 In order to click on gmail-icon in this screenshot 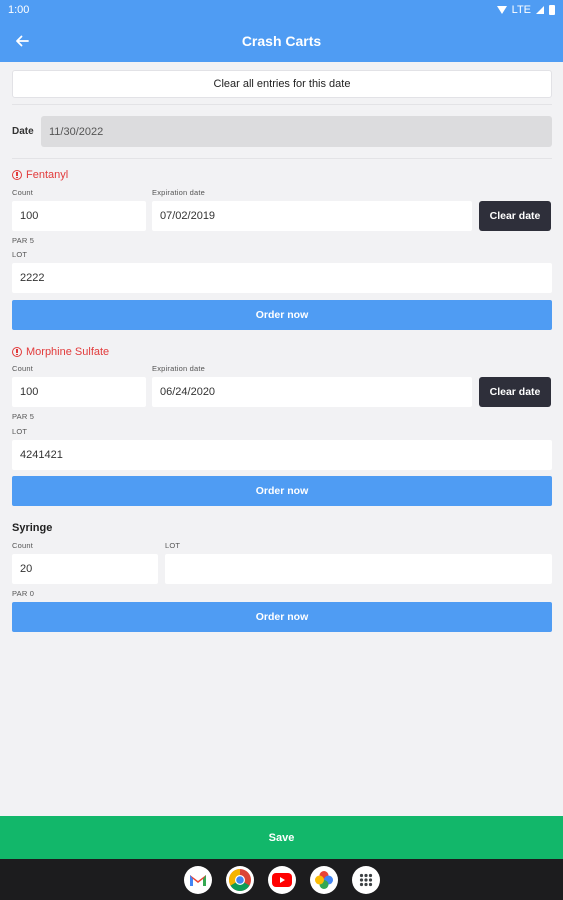, I will do `click(197, 879)`.